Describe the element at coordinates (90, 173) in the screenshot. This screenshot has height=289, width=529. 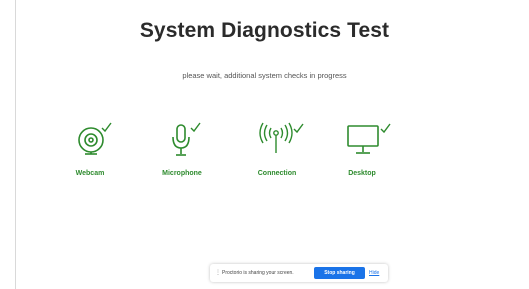
I see `check-label-webcam: Webcam` at that location.